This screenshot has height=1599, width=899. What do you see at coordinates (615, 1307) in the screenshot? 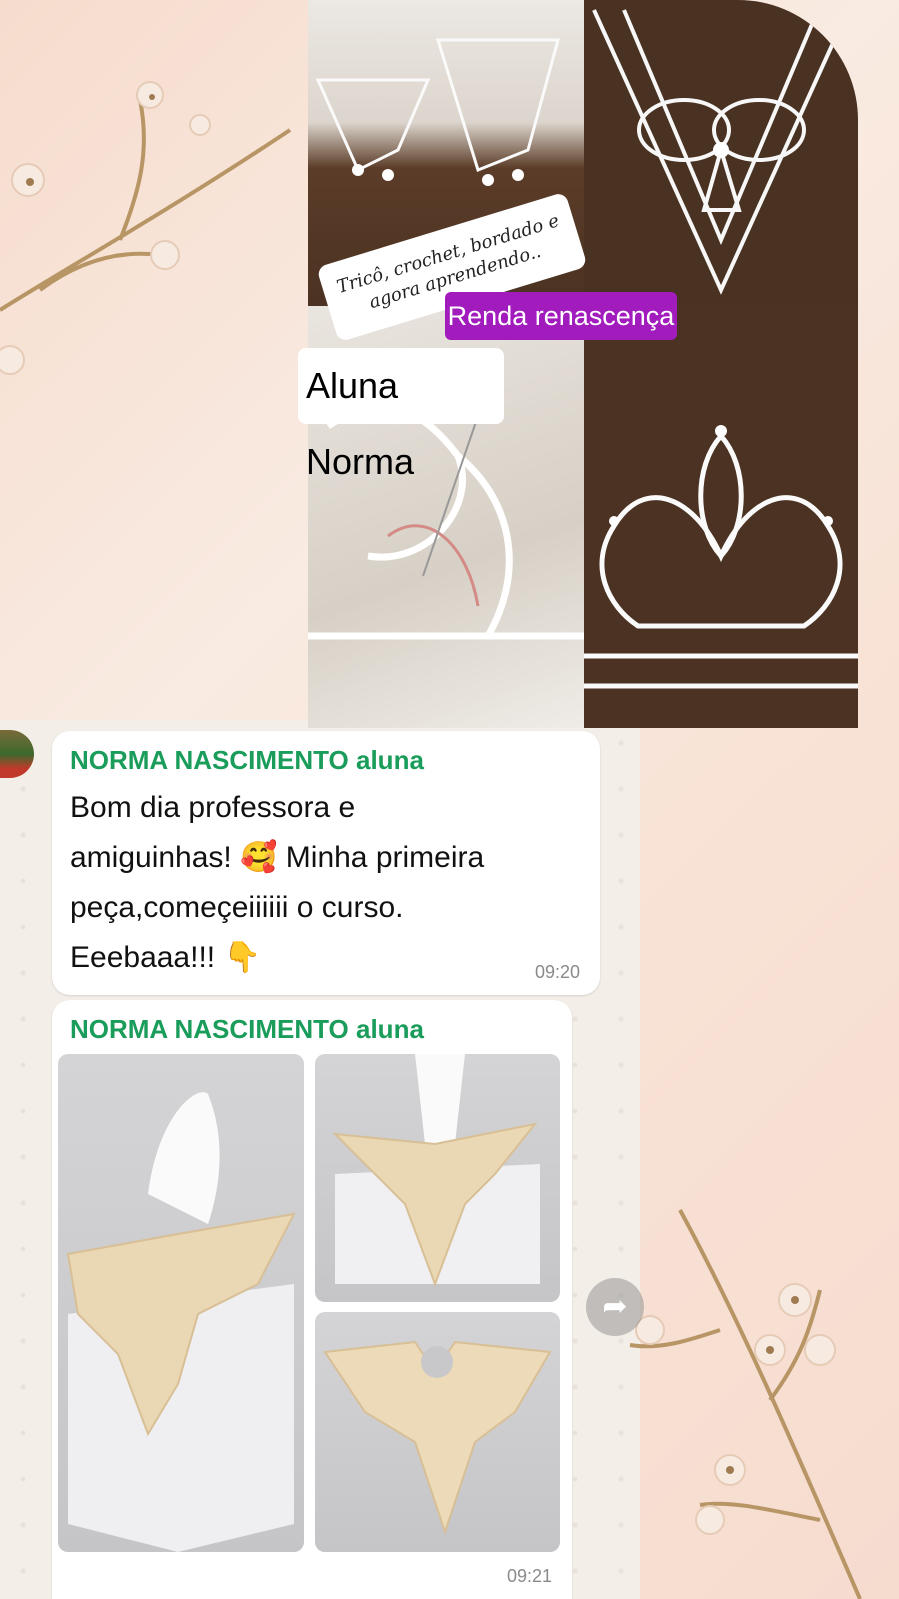
I see `forward-arrow-icon: ➦` at bounding box center [615, 1307].